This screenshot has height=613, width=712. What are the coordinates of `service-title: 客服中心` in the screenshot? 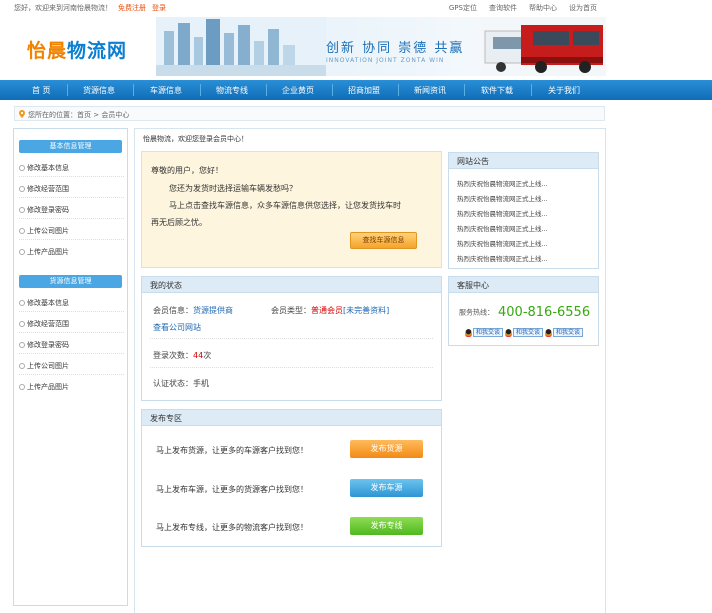 It's located at (473, 285).